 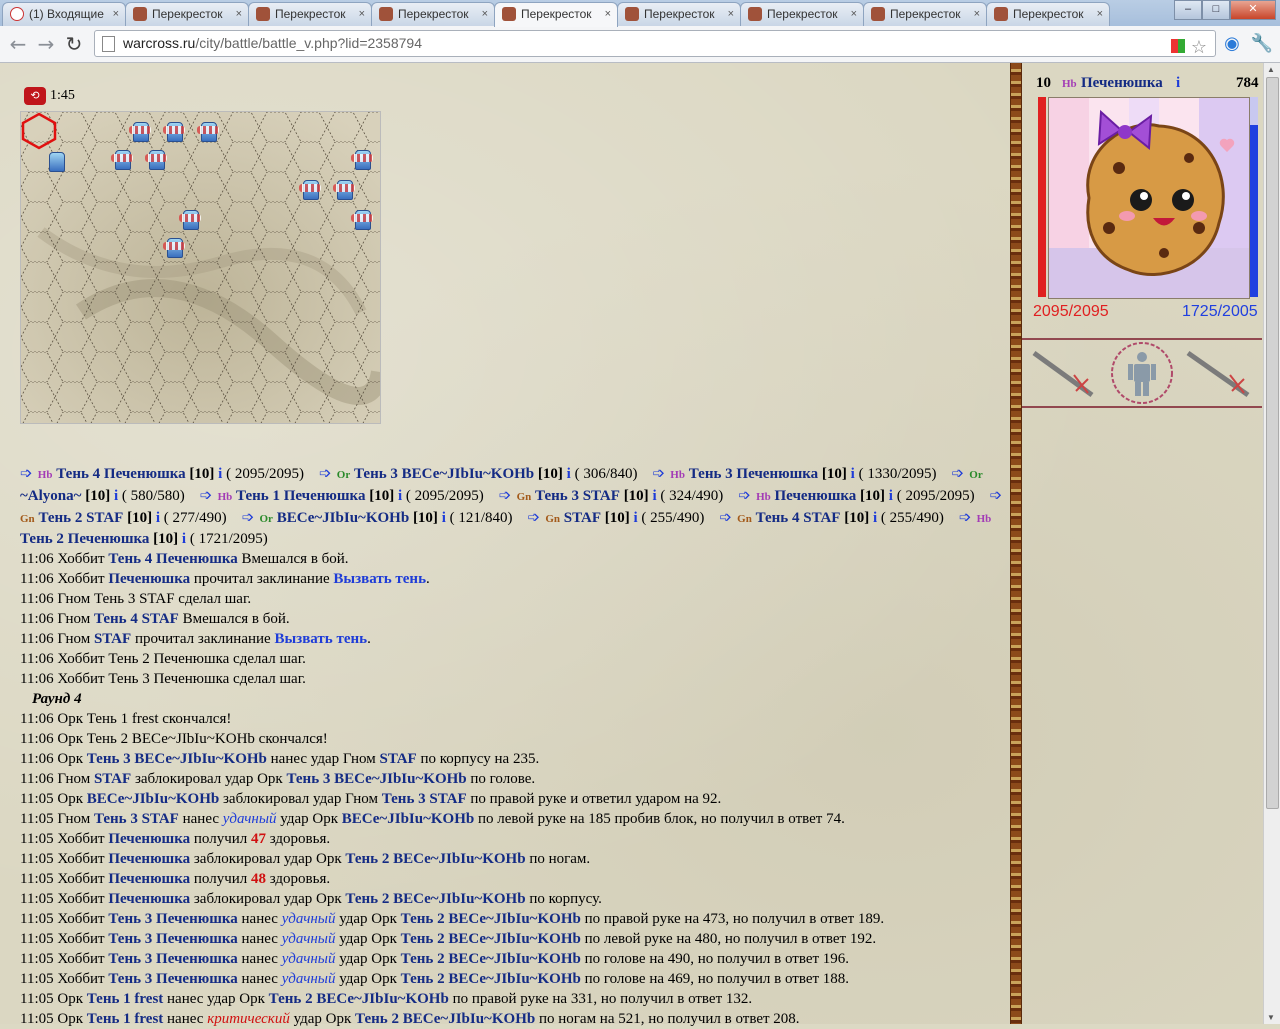 I want to click on close-window-button: ✕, so click(x=1253, y=10).